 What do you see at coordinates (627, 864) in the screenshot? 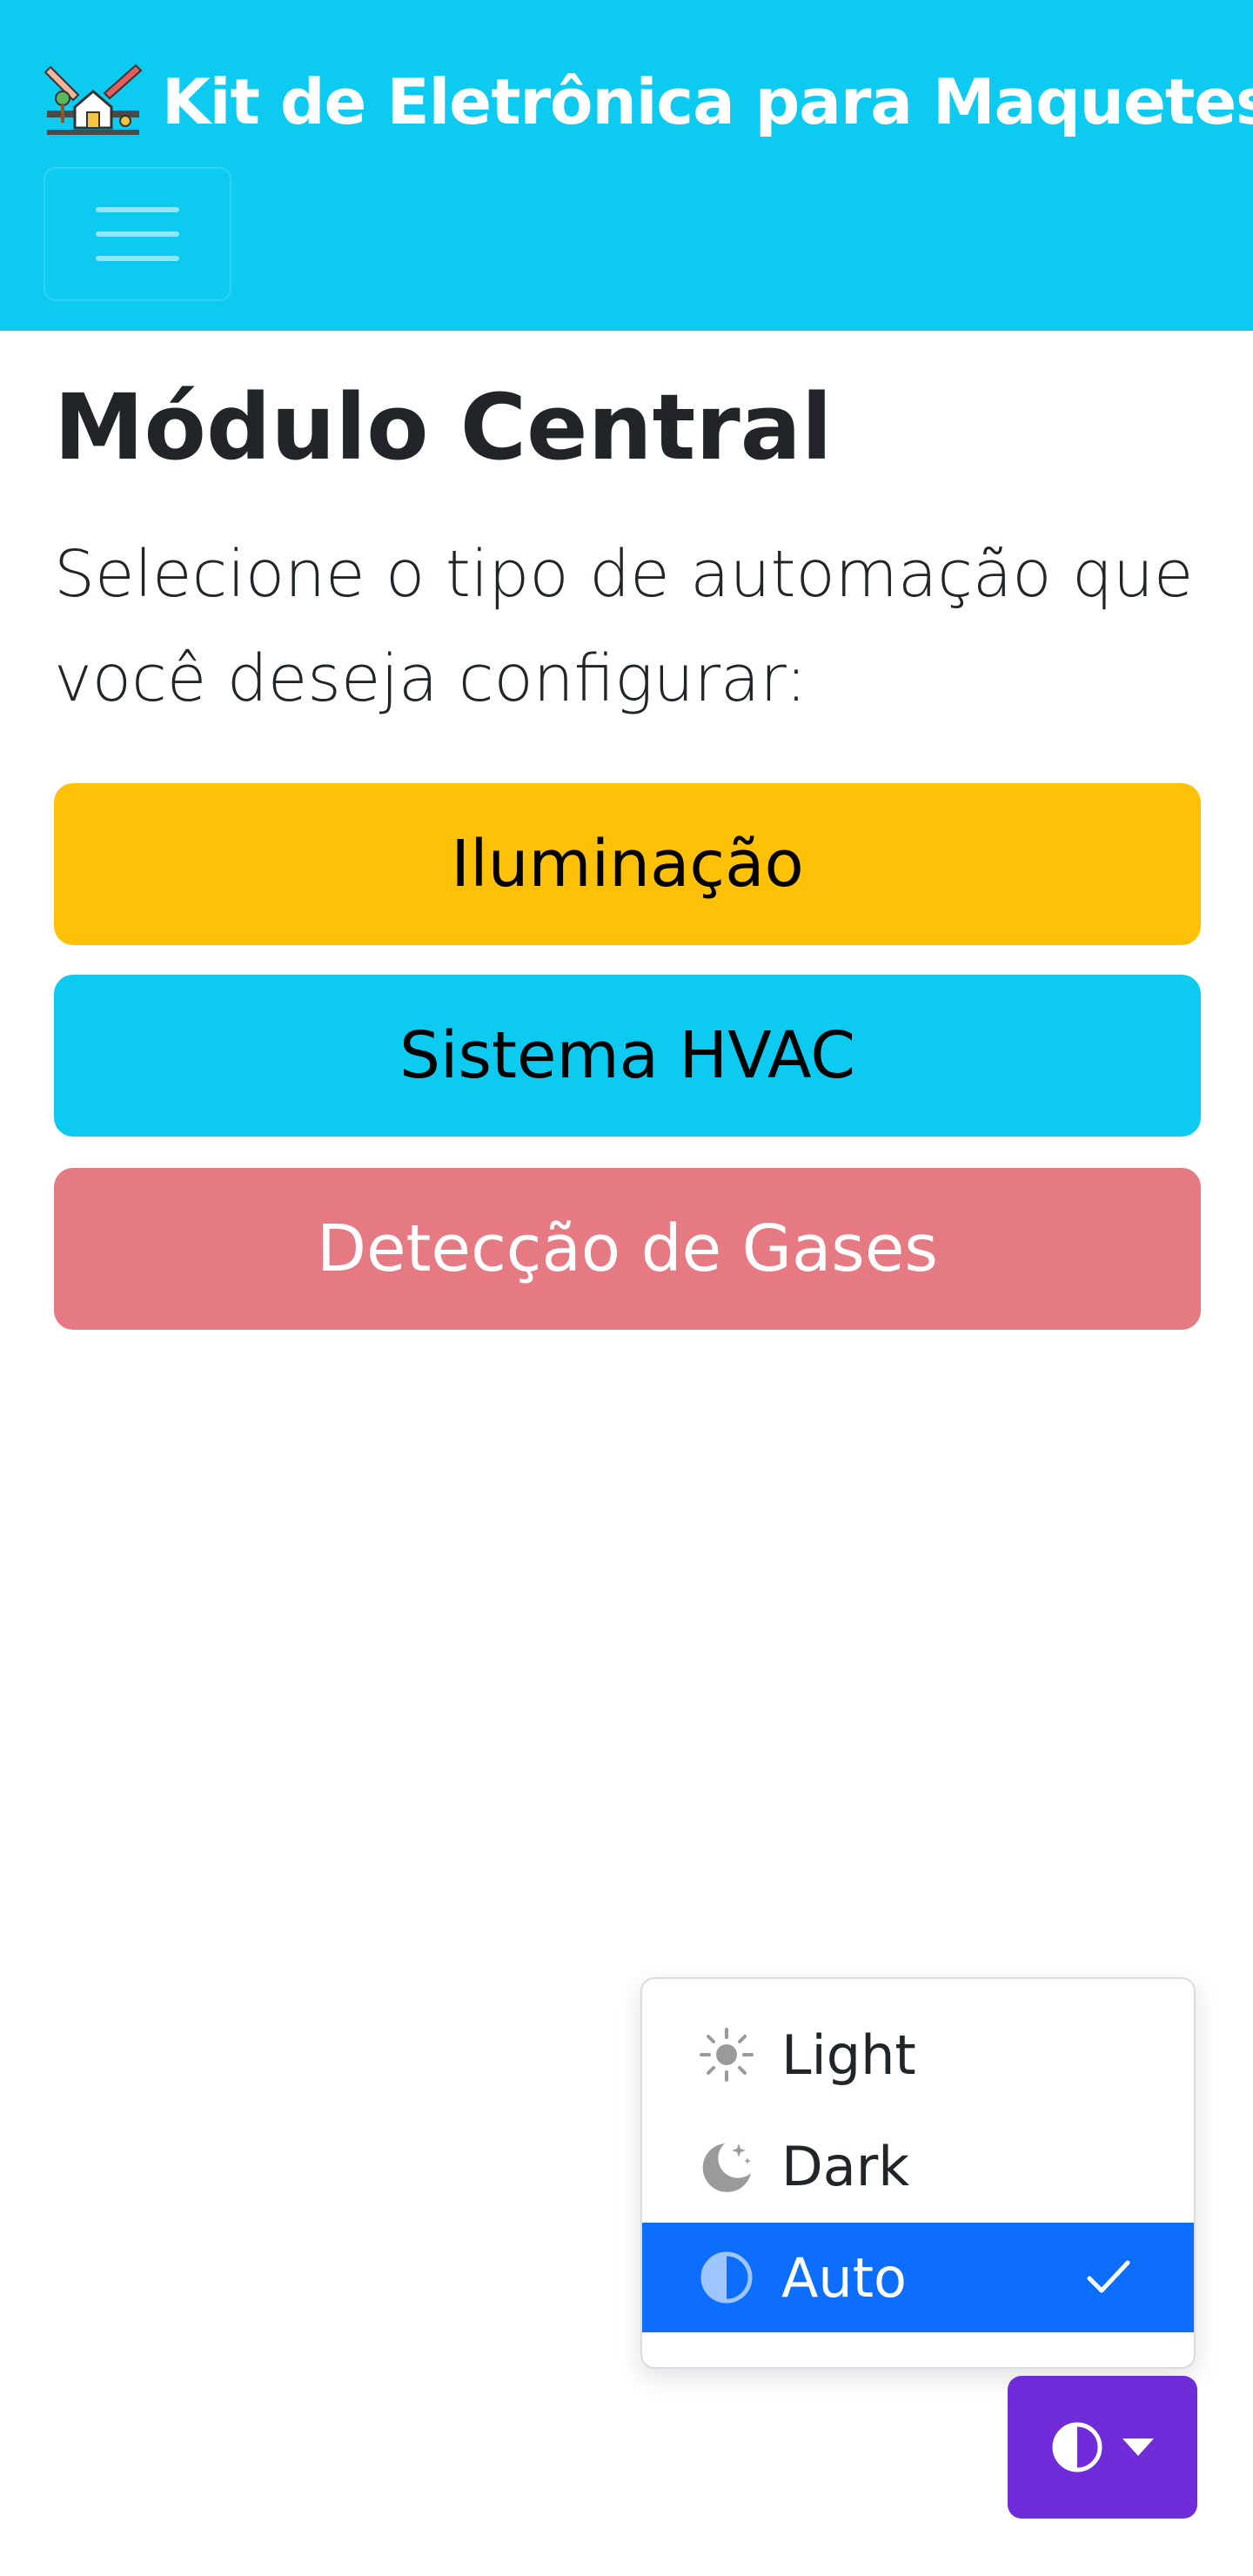
I see `lighting-button: Iluminação` at bounding box center [627, 864].